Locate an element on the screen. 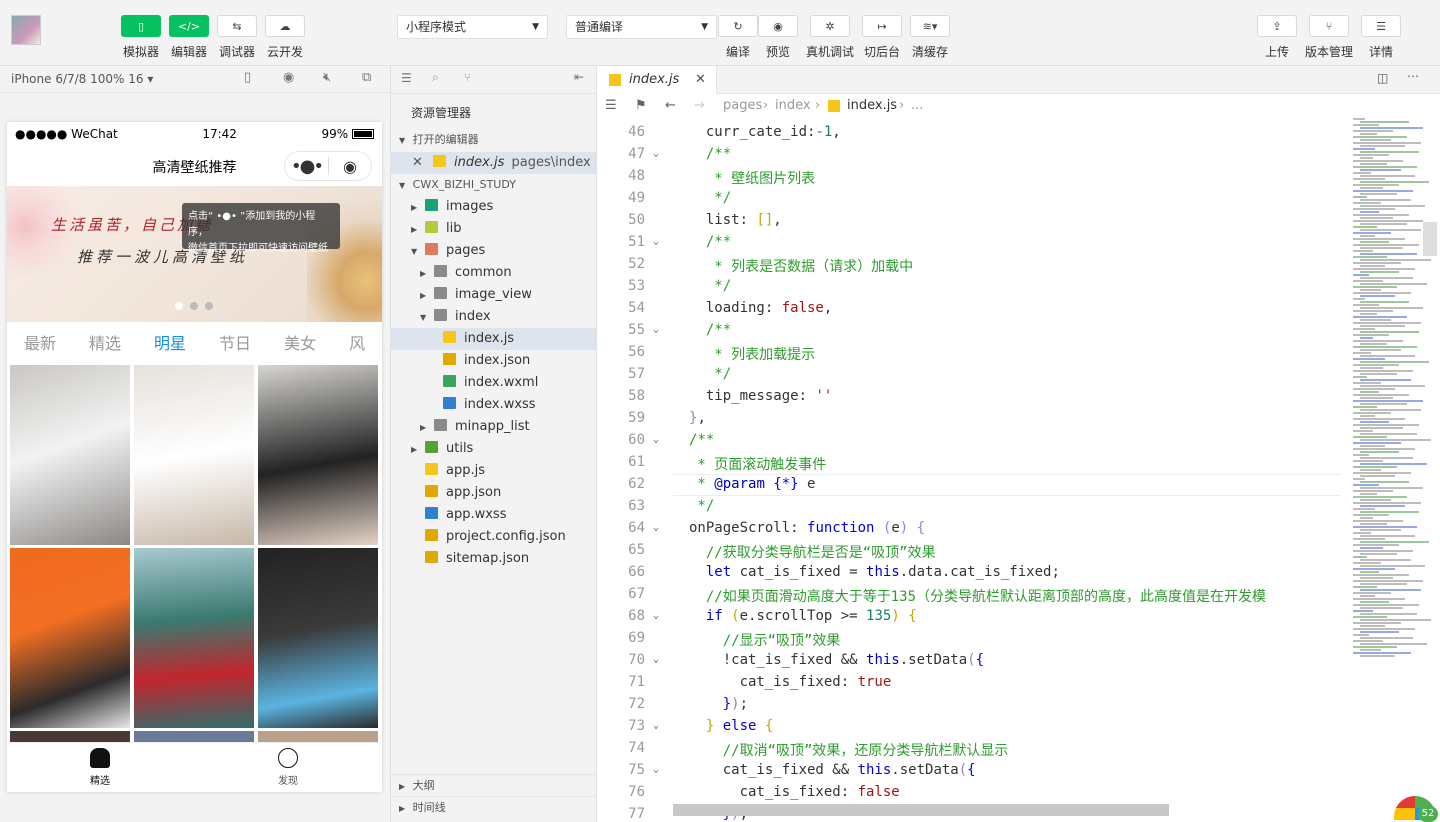 This screenshot has height=822, width=1440. tree-item-minapp-list: ▶ minapp_list is located at coordinates (493, 427).